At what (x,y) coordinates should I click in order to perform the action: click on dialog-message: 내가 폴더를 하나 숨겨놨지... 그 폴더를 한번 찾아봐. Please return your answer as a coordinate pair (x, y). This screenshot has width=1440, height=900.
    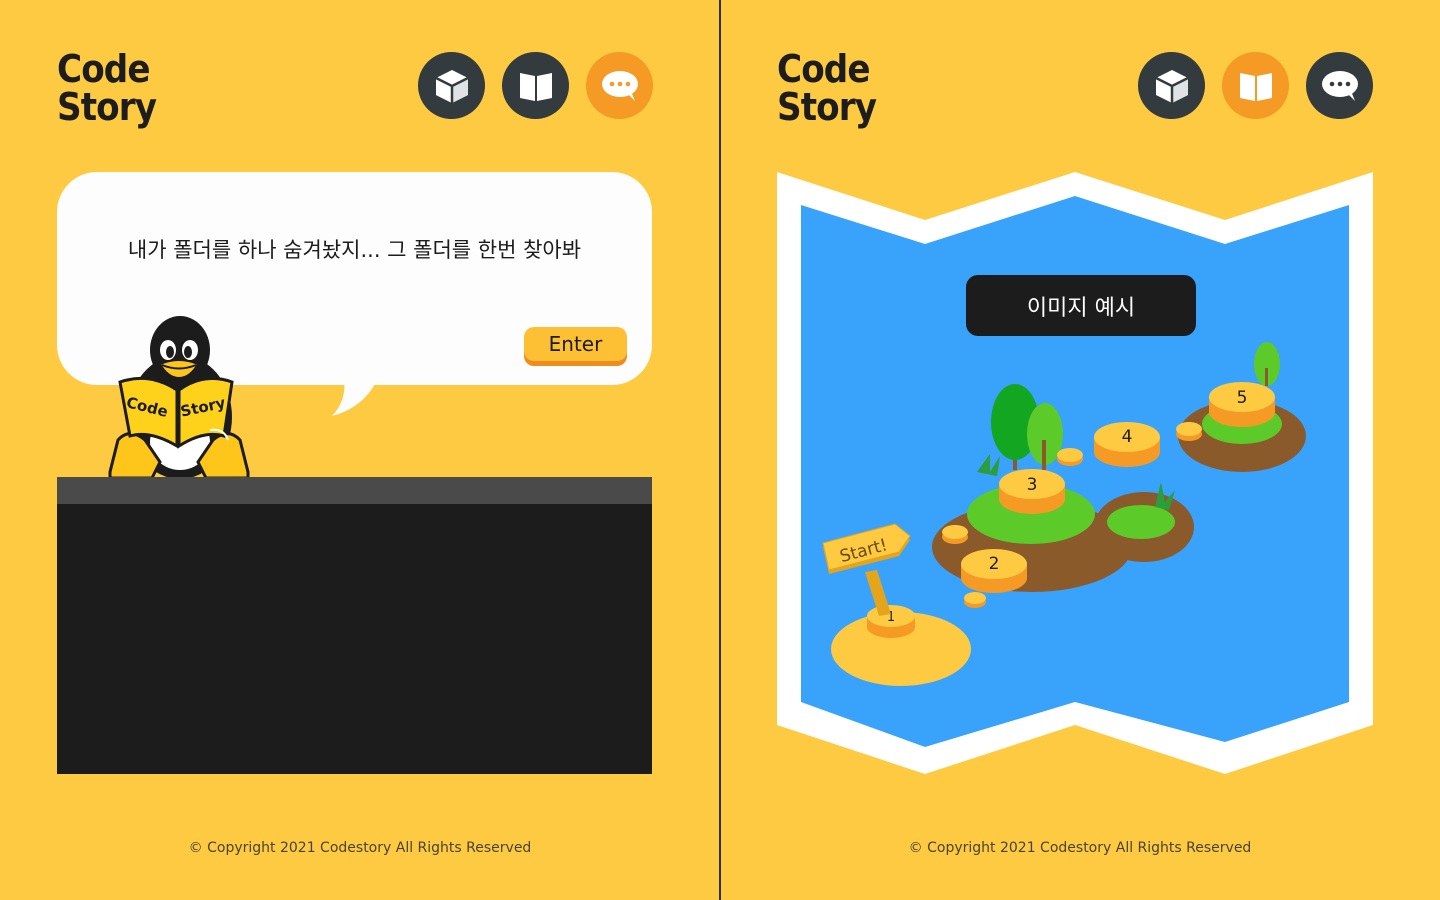
    Looking at the image, I should click on (354, 250).